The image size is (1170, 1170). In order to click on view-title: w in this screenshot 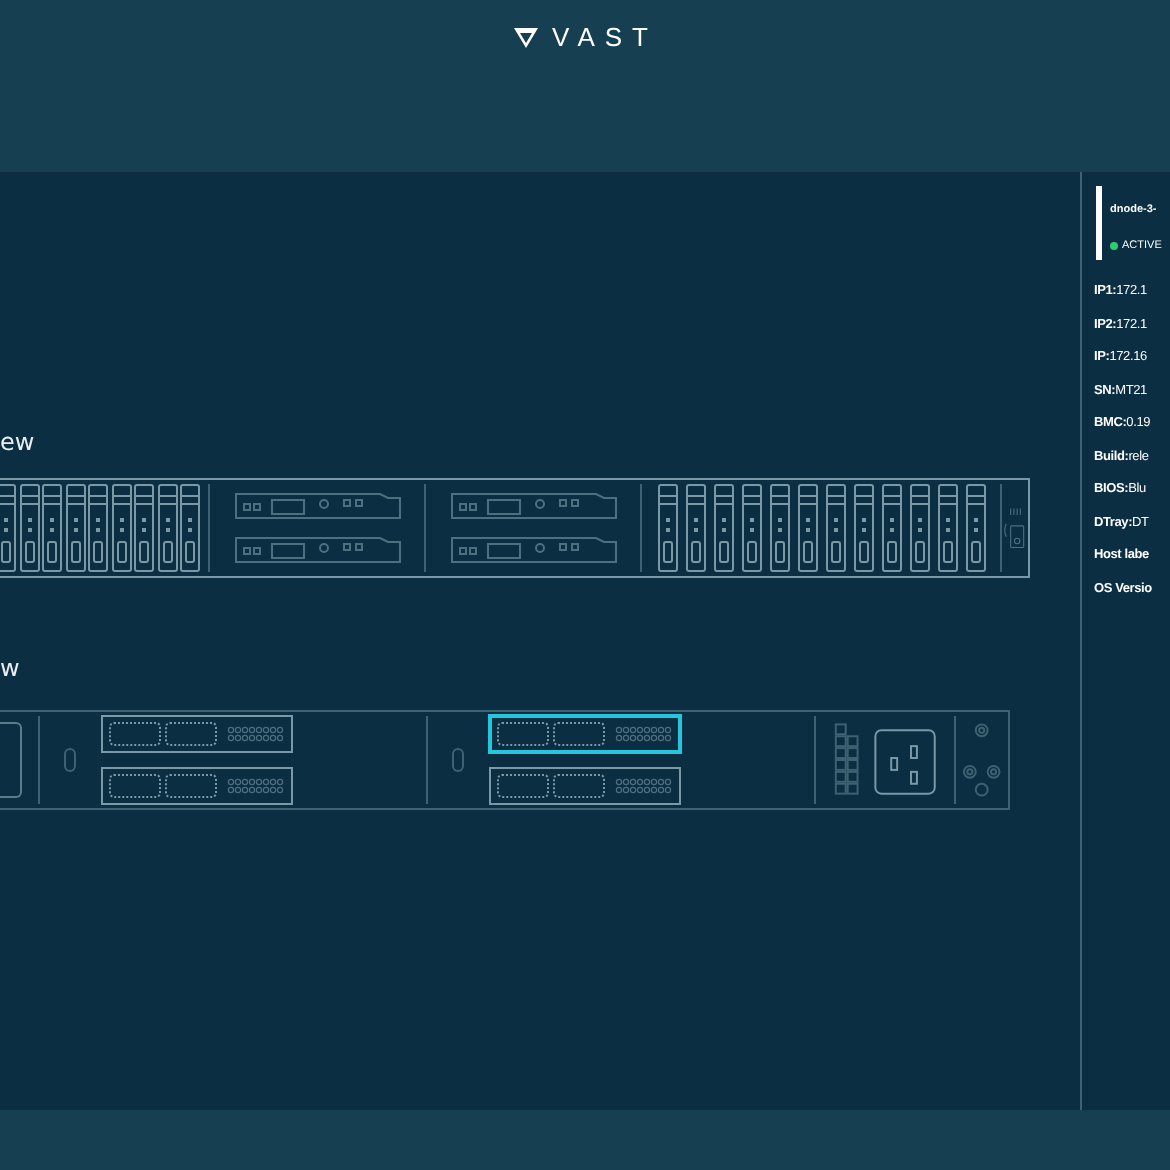, I will do `click(11, 668)`.